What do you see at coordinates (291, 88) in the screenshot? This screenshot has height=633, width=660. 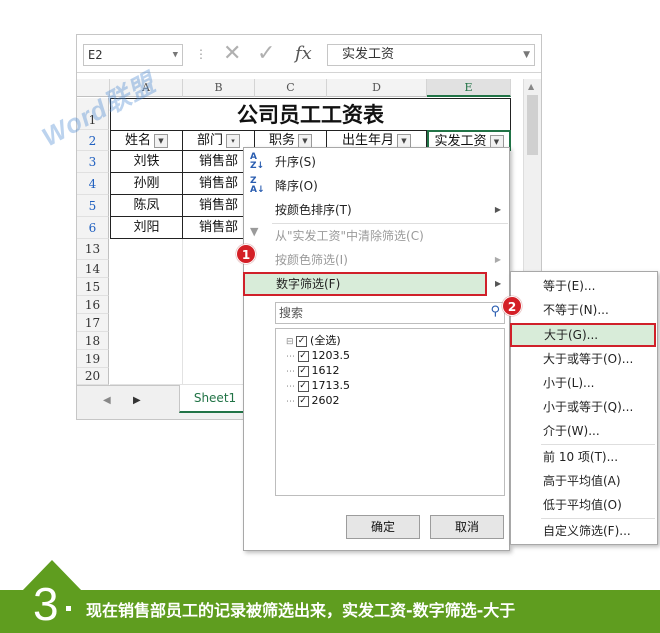 I see `column-header-c: C` at bounding box center [291, 88].